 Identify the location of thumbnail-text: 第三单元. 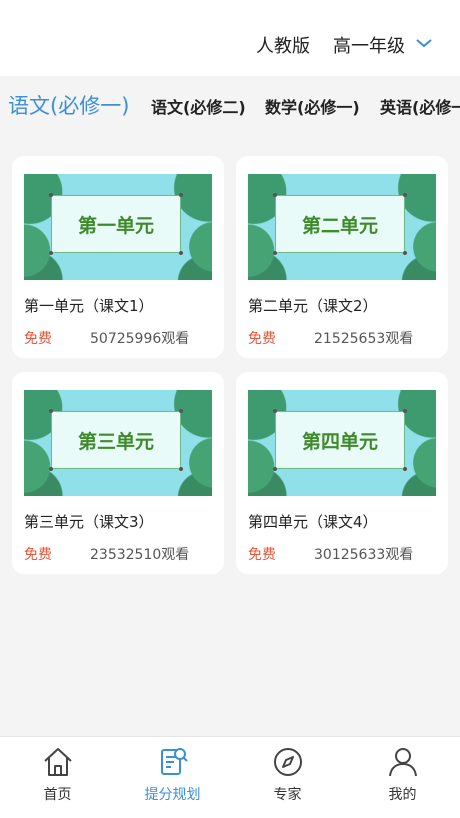
(115, 441).